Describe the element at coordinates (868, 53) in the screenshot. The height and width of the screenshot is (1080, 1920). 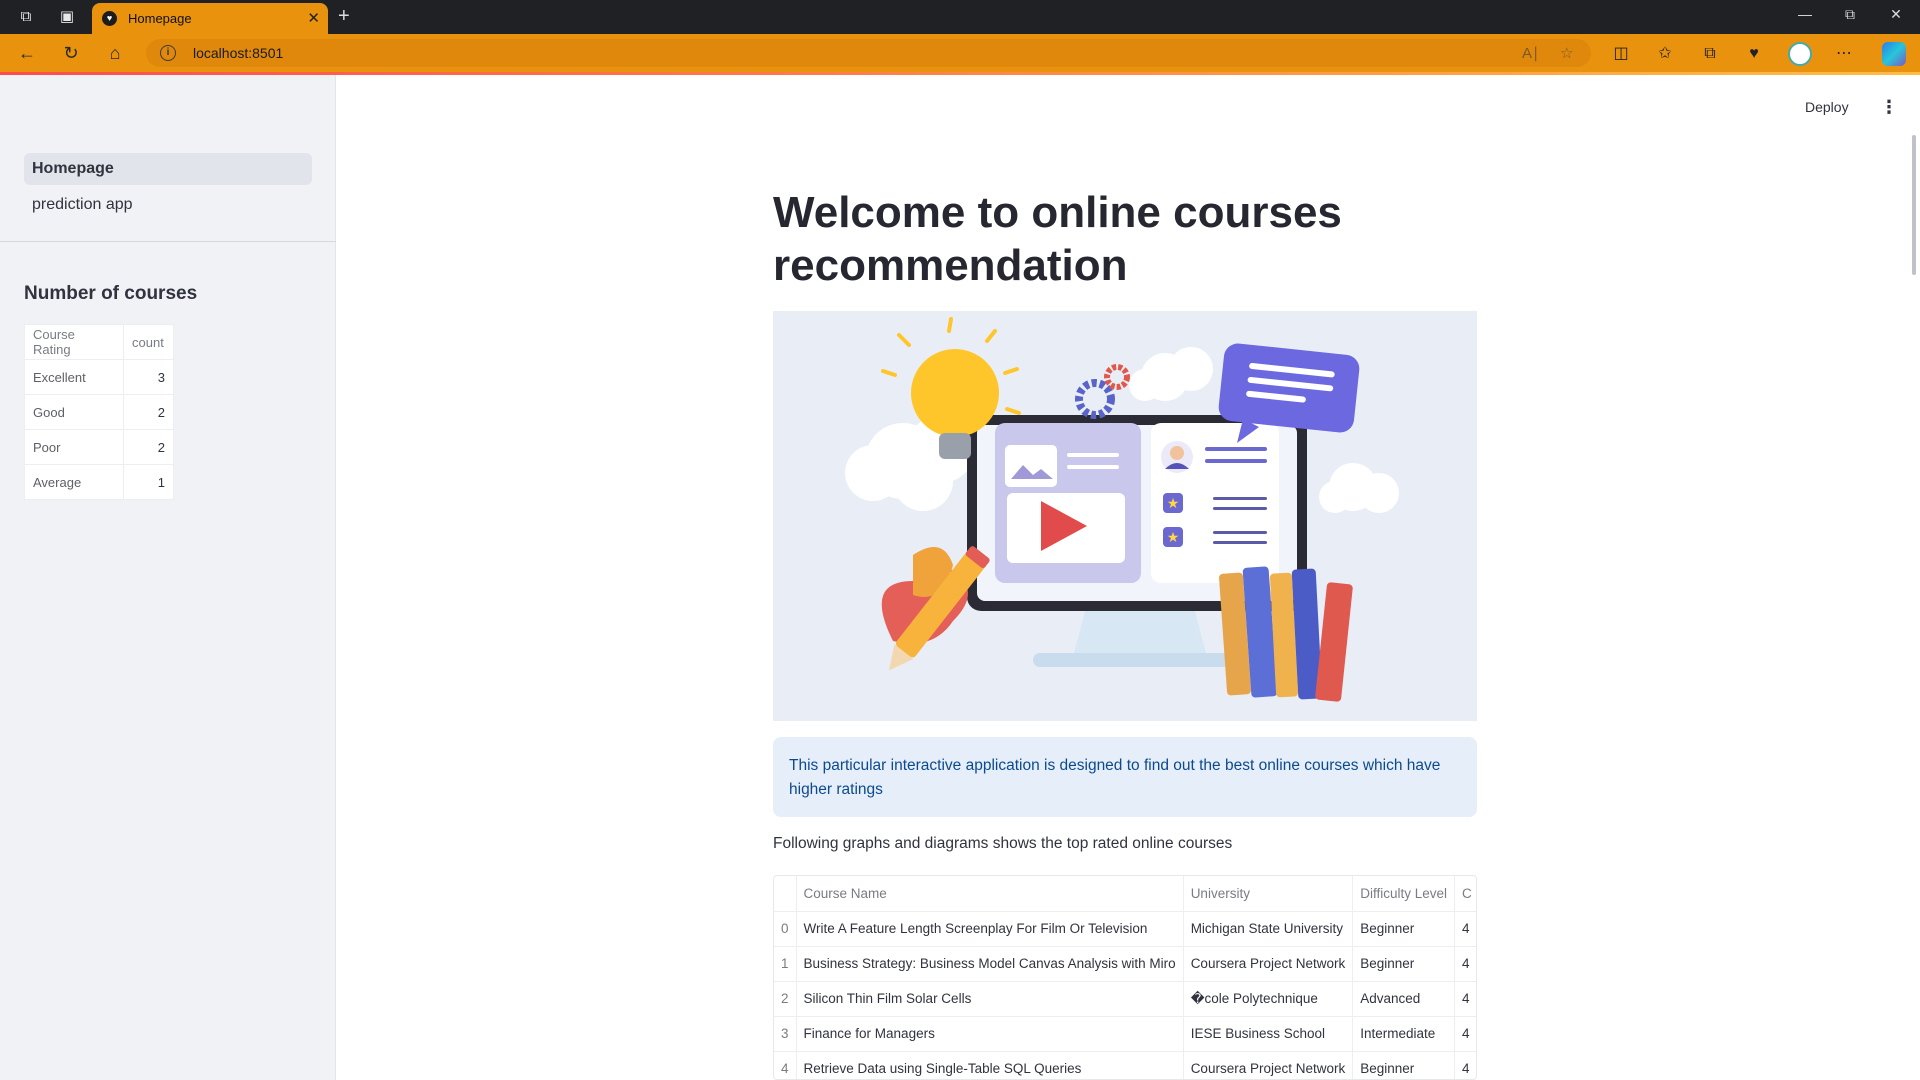
I see `url-field: i localhost:8501 A∣ ☆` at that location.